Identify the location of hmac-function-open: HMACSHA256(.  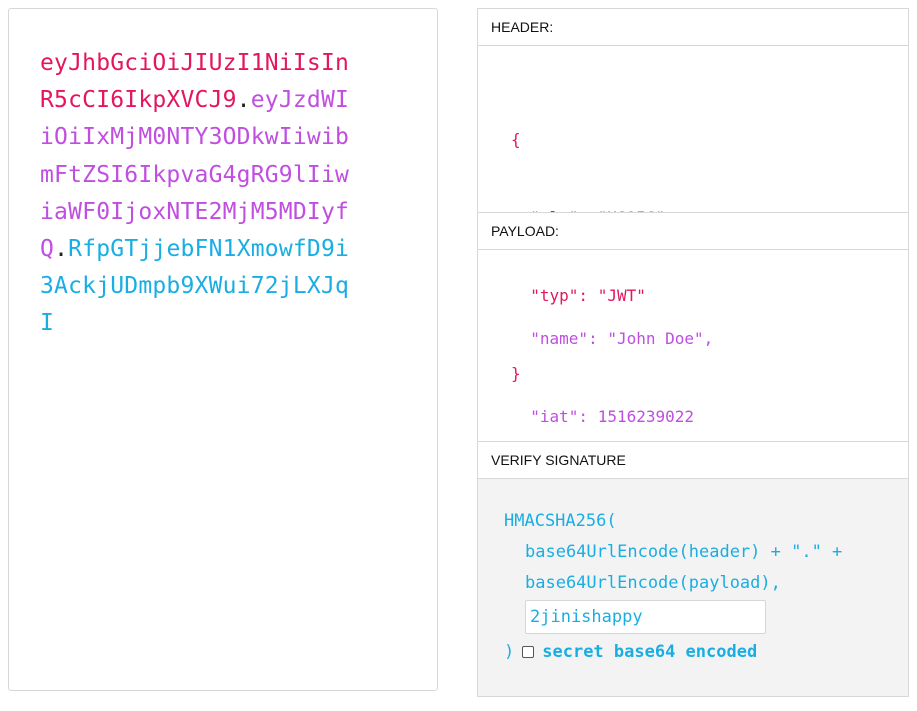
(560, 521).